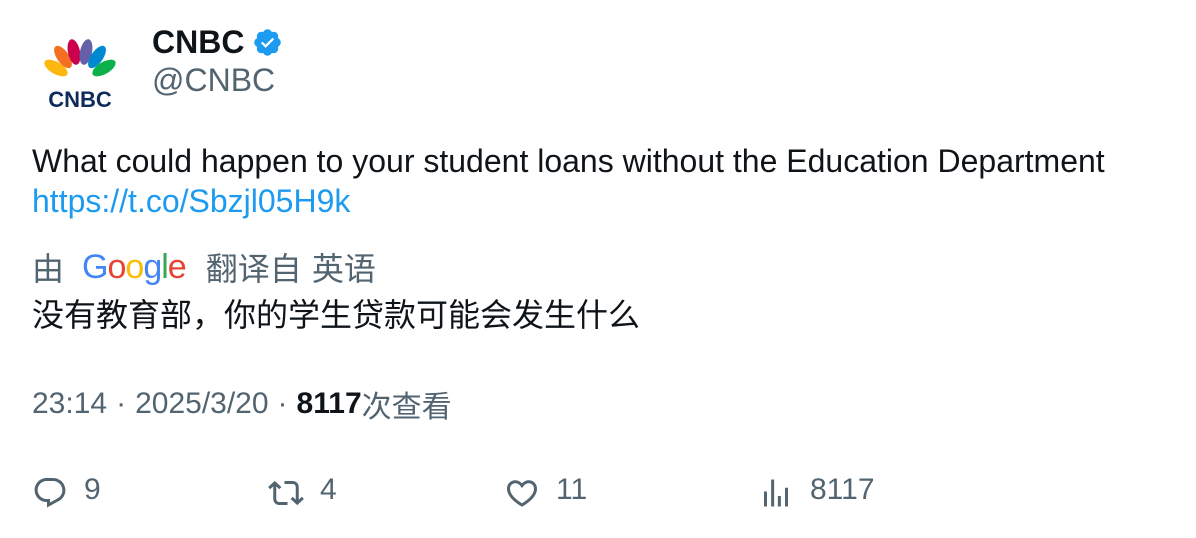 This screenshot has width=1196, height=538. I want to click on reply-button: 9, so click(66, 493).